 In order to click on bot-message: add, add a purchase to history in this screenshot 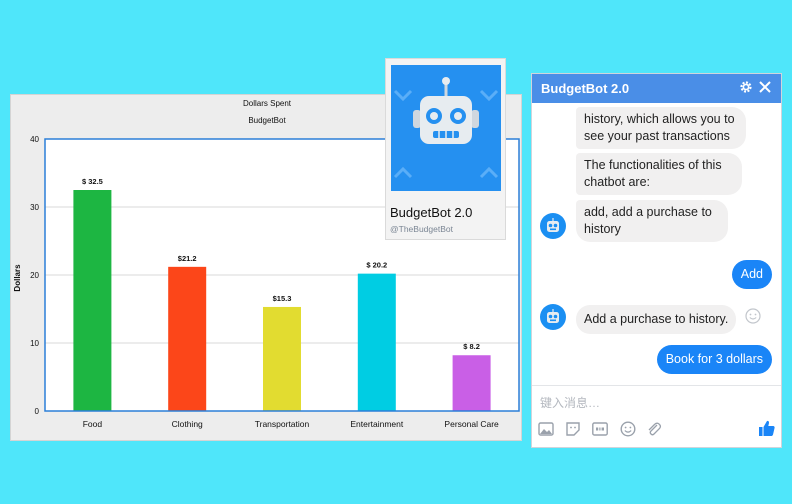, I will do `click(652, 221)`.